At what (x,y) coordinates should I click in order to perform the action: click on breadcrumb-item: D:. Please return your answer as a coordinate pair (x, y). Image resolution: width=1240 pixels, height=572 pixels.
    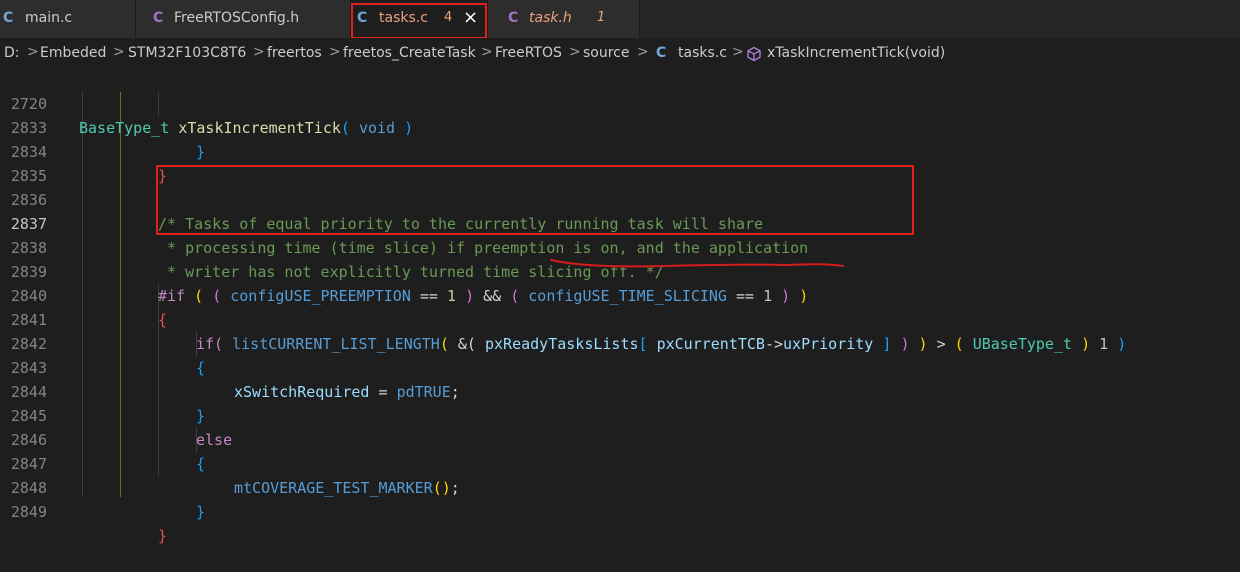
    Looking at the image, I should click on (12, 53).